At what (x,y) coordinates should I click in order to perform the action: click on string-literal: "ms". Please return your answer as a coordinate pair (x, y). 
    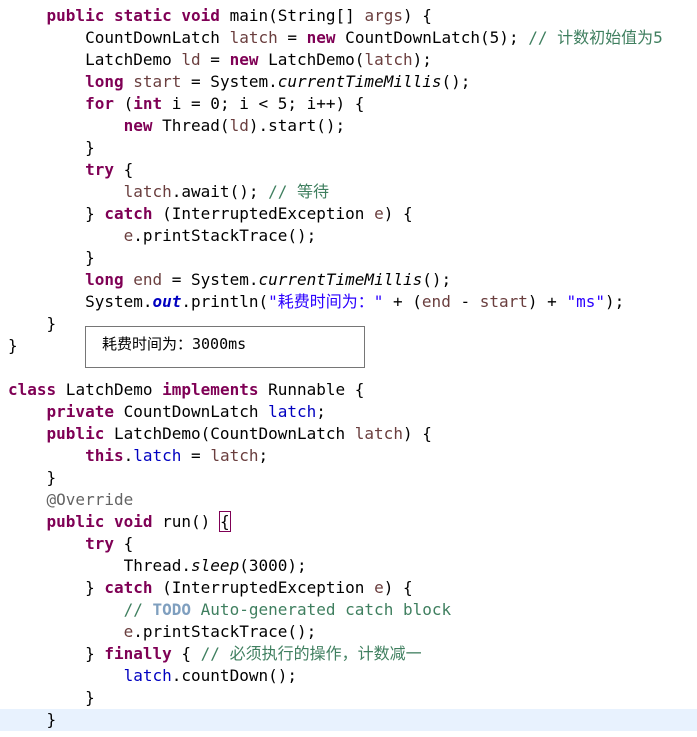
    Looking at the image, I should click on (585, 301).